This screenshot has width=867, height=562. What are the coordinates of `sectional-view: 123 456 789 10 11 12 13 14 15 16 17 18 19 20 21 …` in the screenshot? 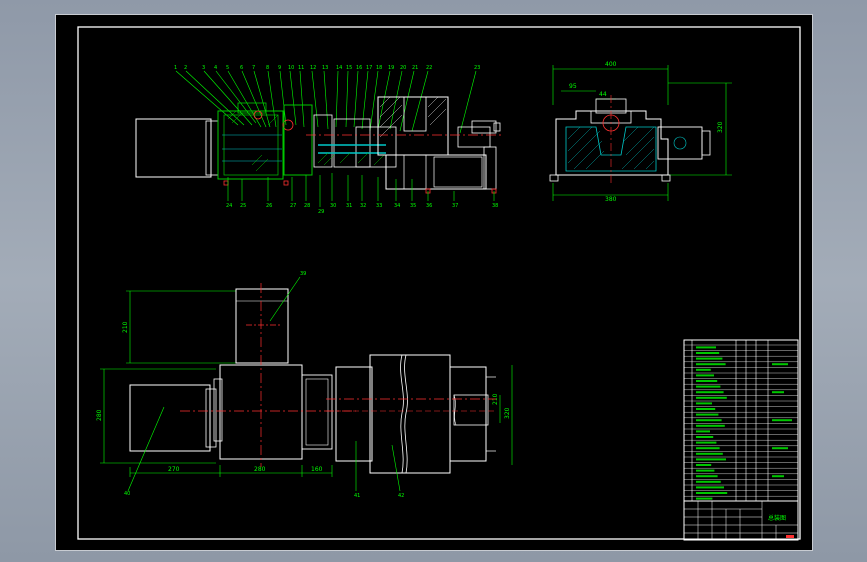 It's located at (318, 140).